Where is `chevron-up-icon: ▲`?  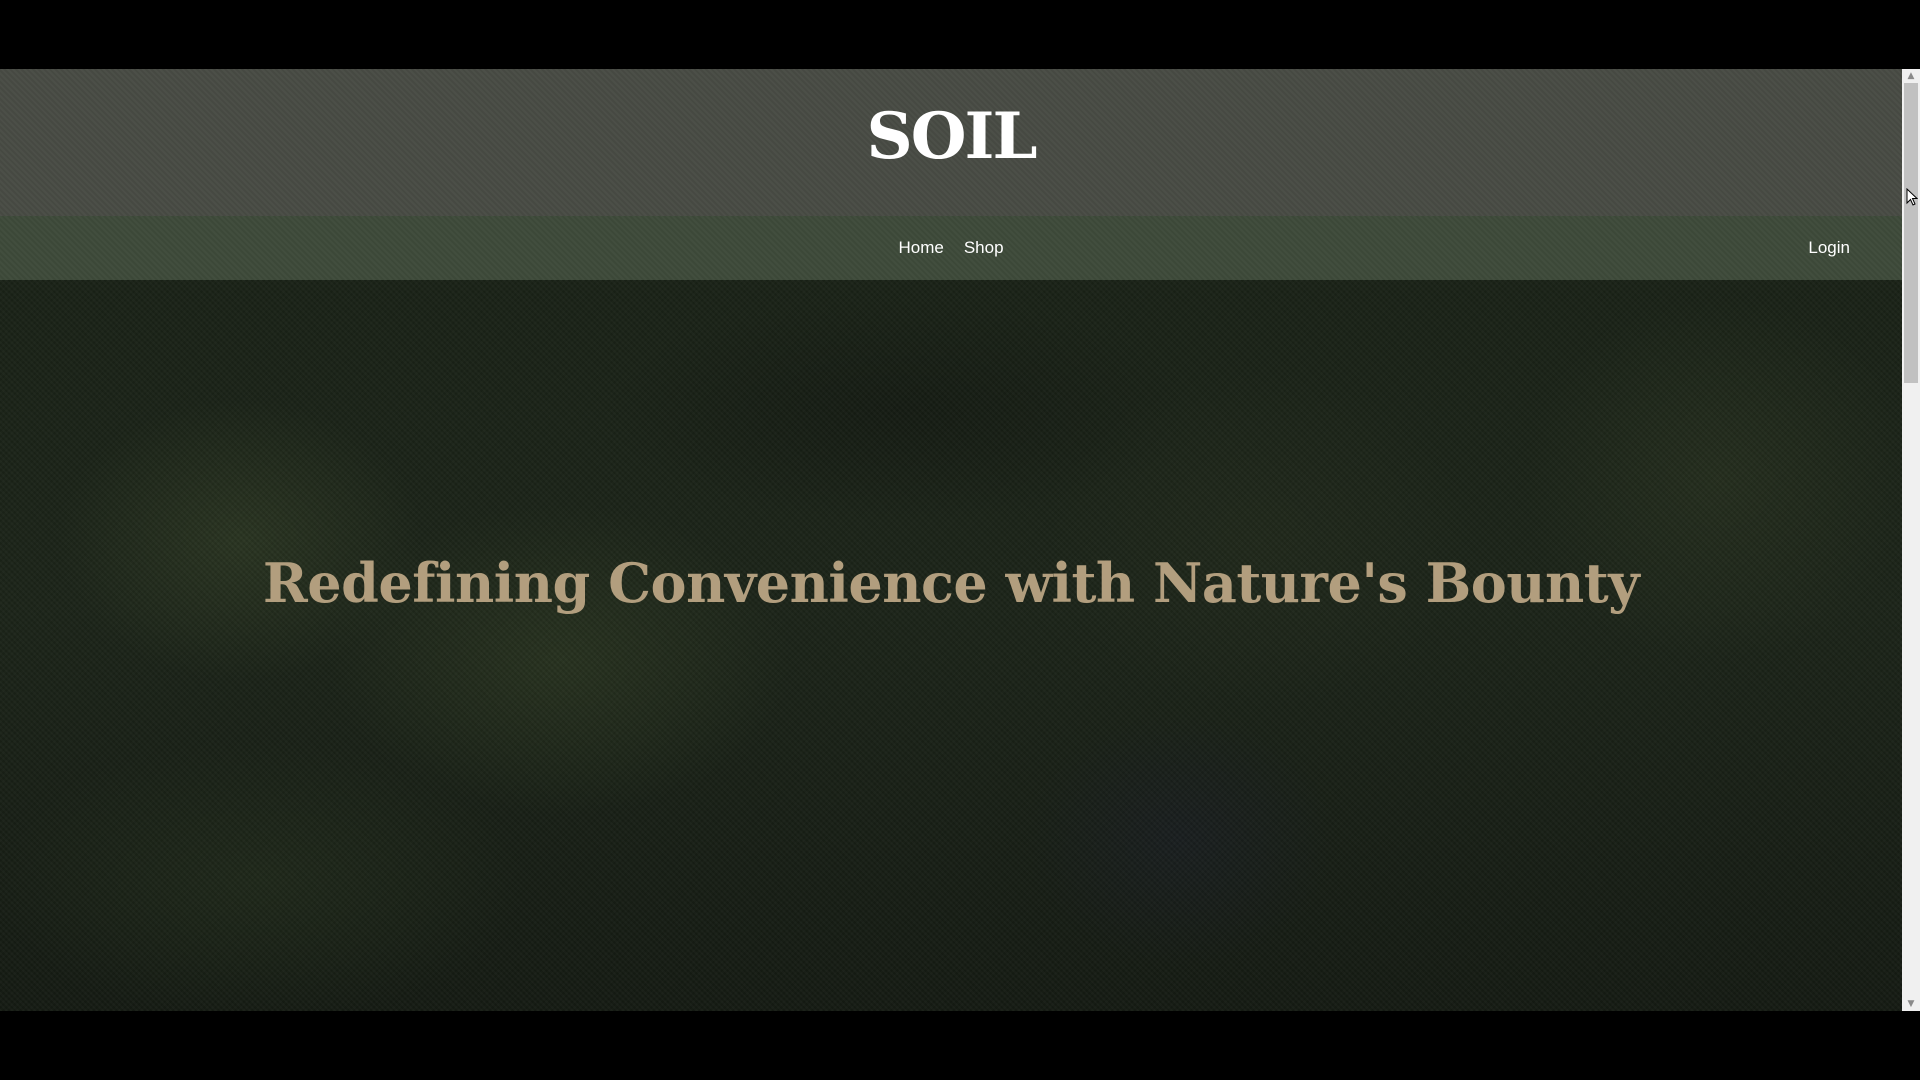 chevron-up-icon: ▲ is located at coordinates (1911, 76).